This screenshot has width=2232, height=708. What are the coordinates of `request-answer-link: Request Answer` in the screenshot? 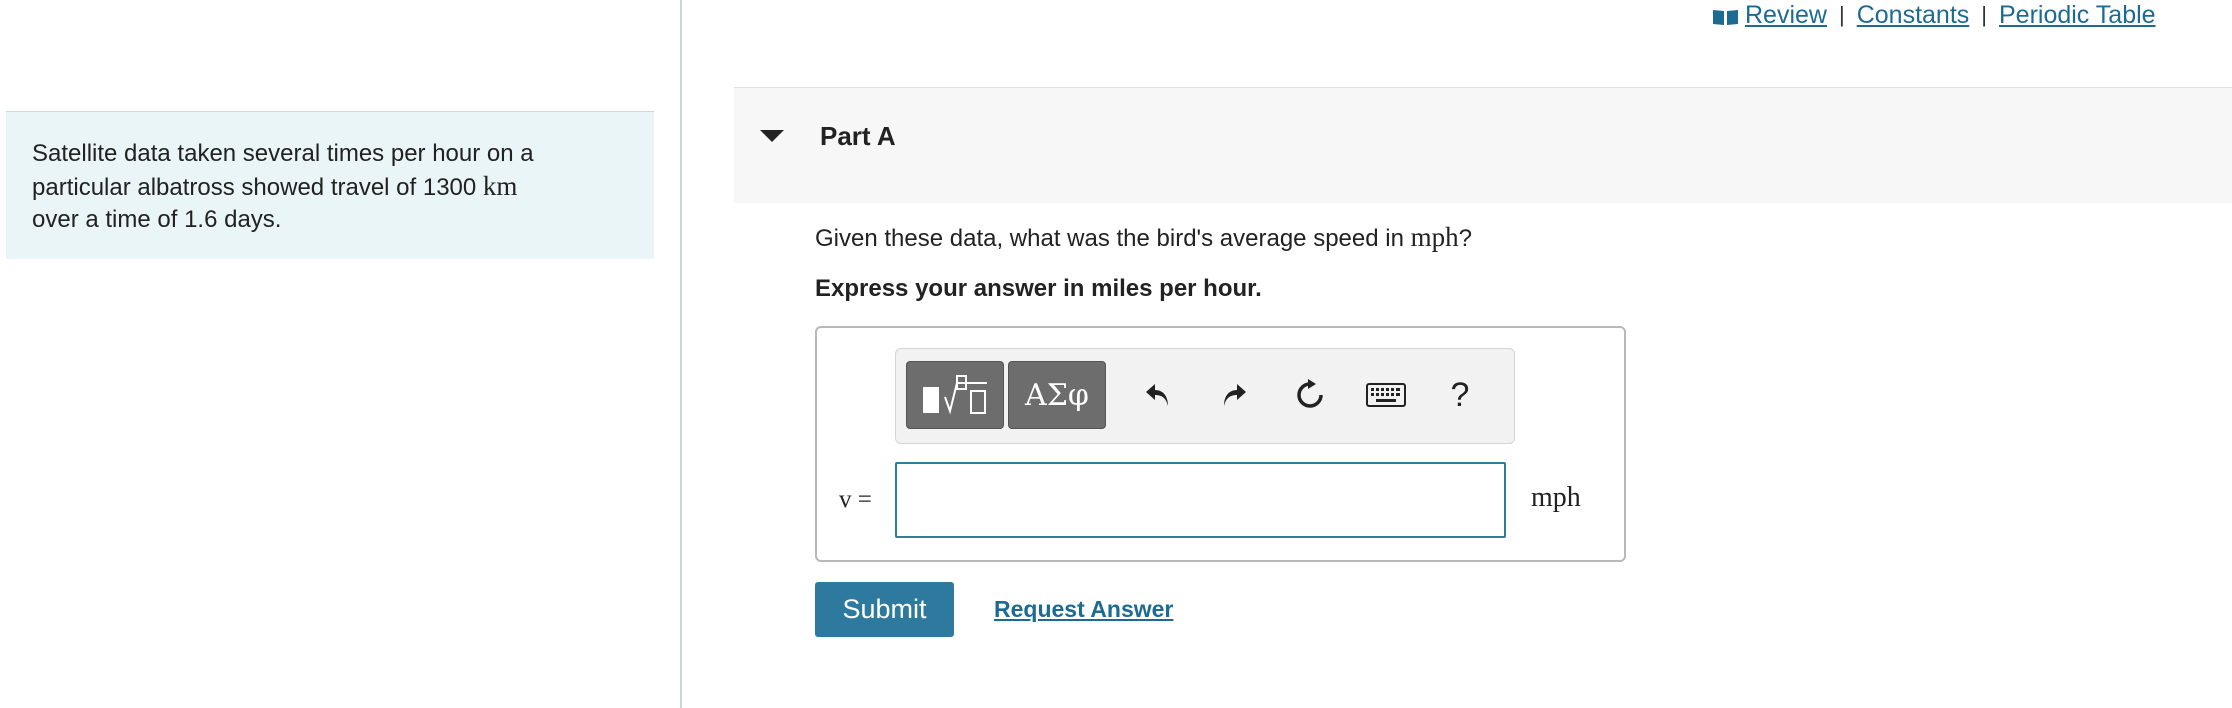 It's located at (1083, 609).